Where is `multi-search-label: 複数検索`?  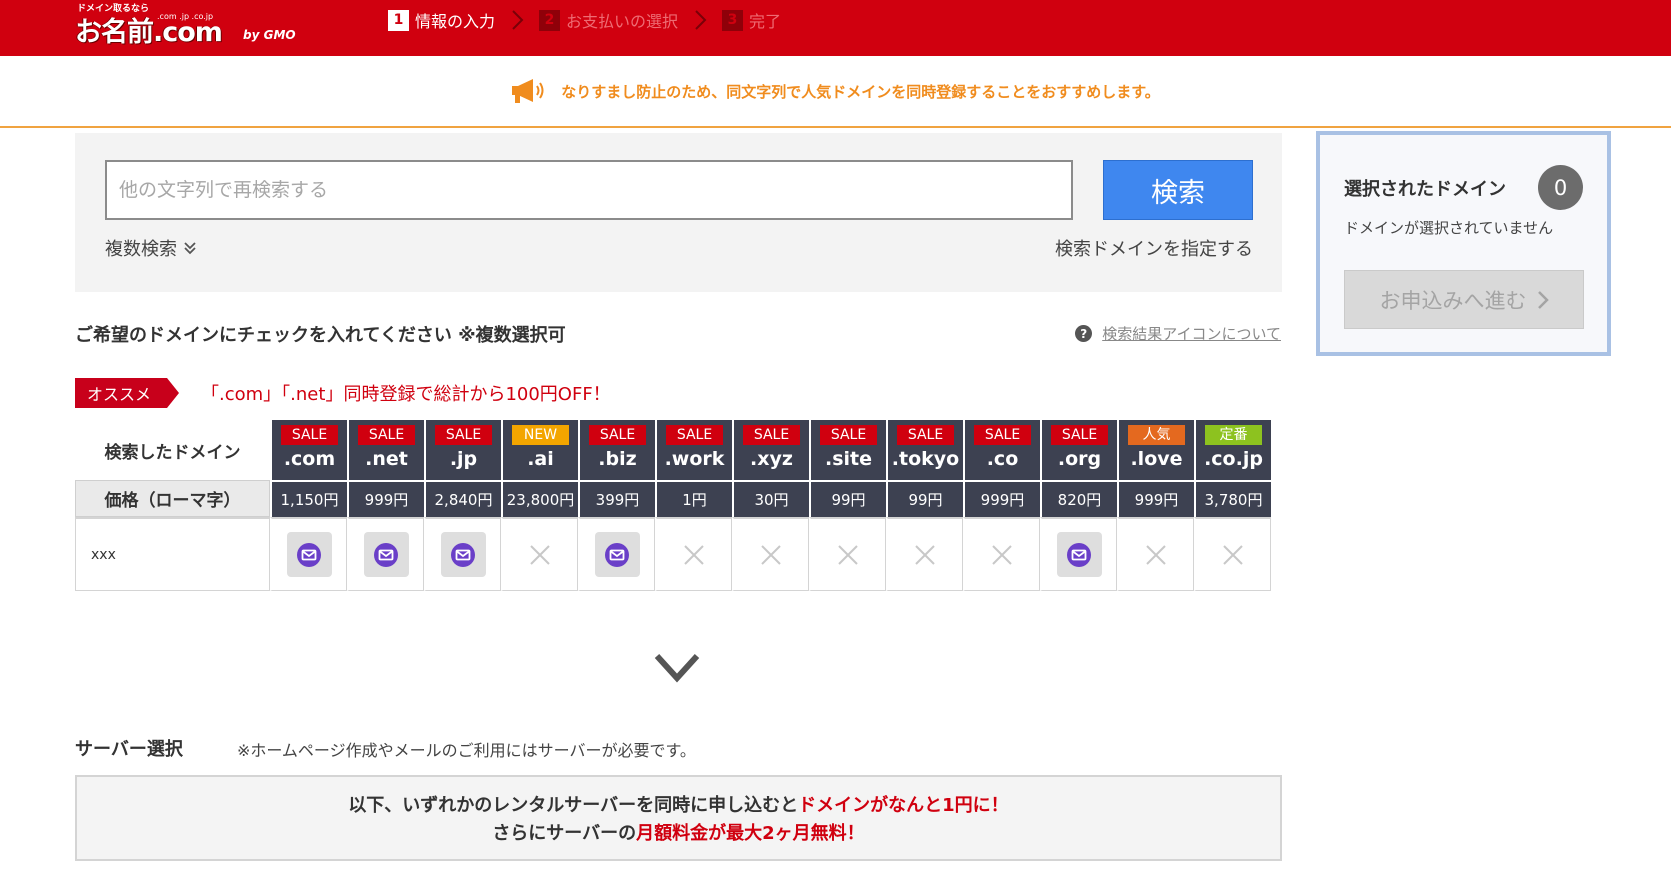
multi-search-label: 複数検索 is located at coordinates (141, 249).